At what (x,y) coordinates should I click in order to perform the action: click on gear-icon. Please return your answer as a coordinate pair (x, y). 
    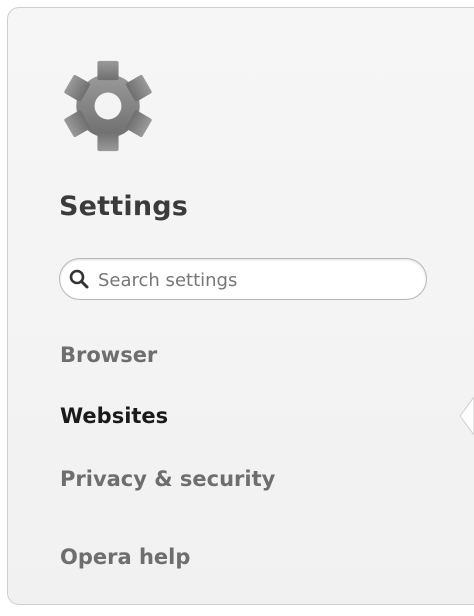
    Looking at the image, I should click on (108, 106).